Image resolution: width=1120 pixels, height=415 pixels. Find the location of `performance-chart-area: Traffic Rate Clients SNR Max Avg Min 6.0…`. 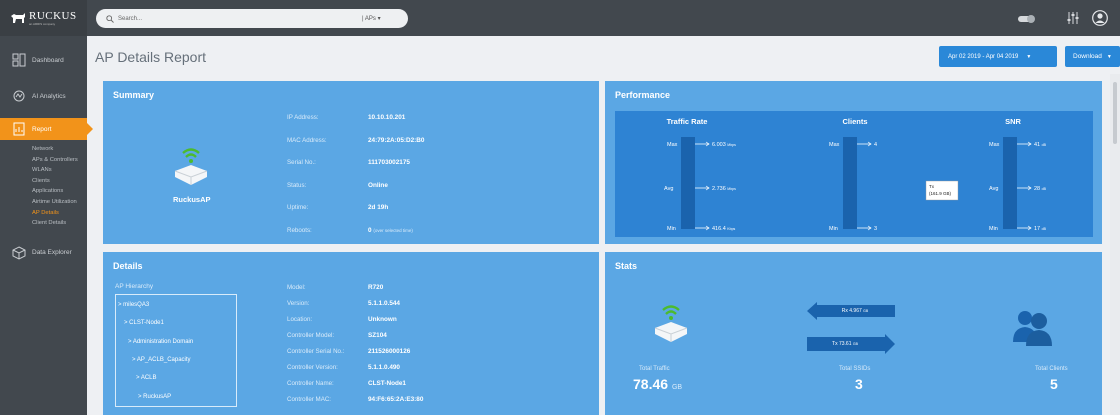

performance-chart-area: Traffic Rate Clients SNR Max Avg Min 6.0… is located at coordinates (854, 174).